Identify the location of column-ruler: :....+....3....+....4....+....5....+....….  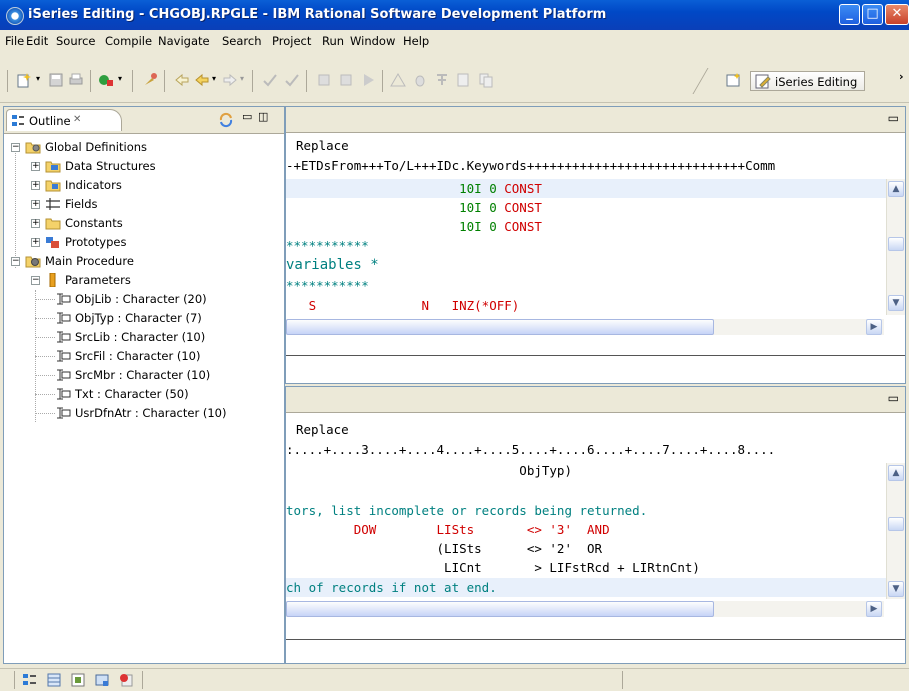
(531, 449).